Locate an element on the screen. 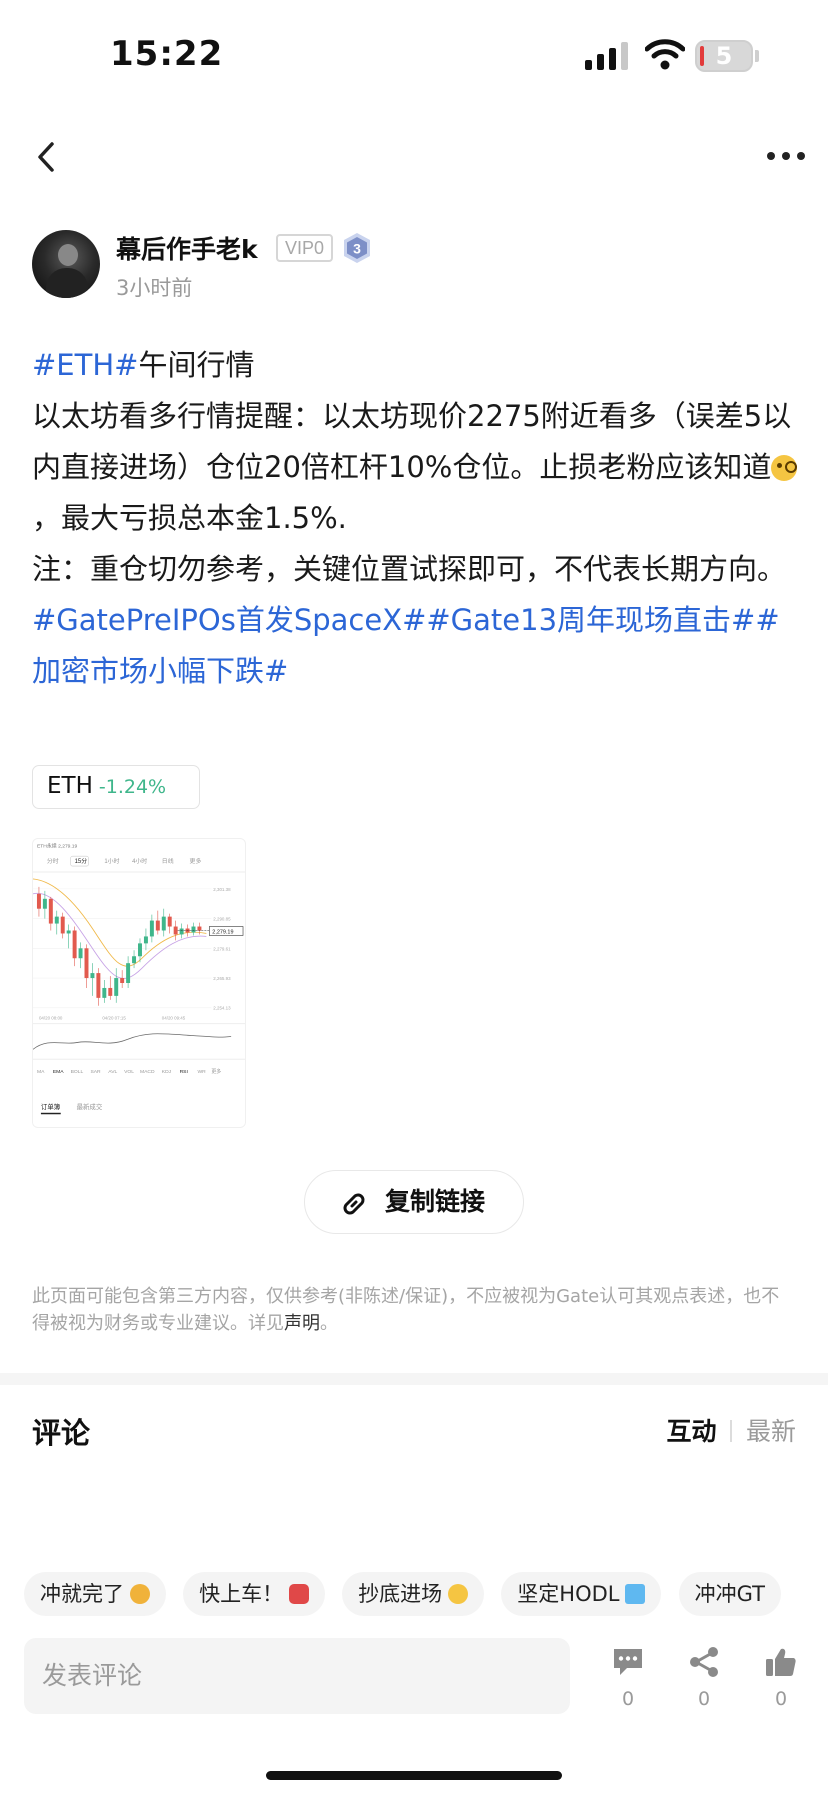  home-indicator is located at coordinates (414, 1775).